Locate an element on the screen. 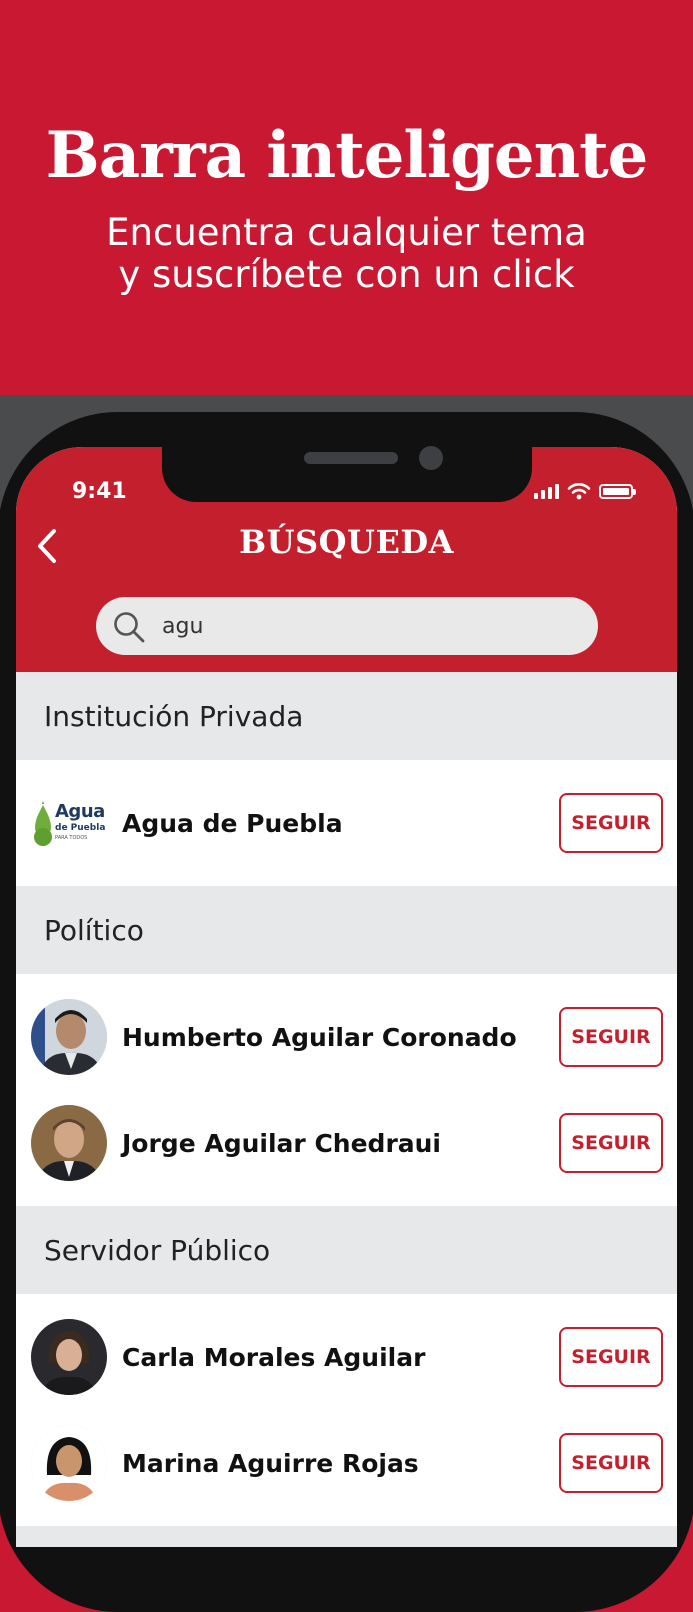 Image resolution: width=693 pixels, height=1612 pixels. promo-title: Barra inteligente is located at coordinates (347, 155).